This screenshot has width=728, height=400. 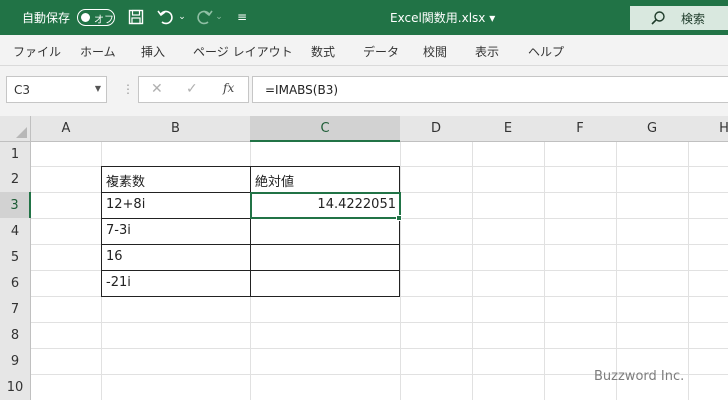 I want to click on formula-bar: C3 ▼ ⋮ ✕ ✓ fx =IMABS(B3), so click(x=364, y=91).